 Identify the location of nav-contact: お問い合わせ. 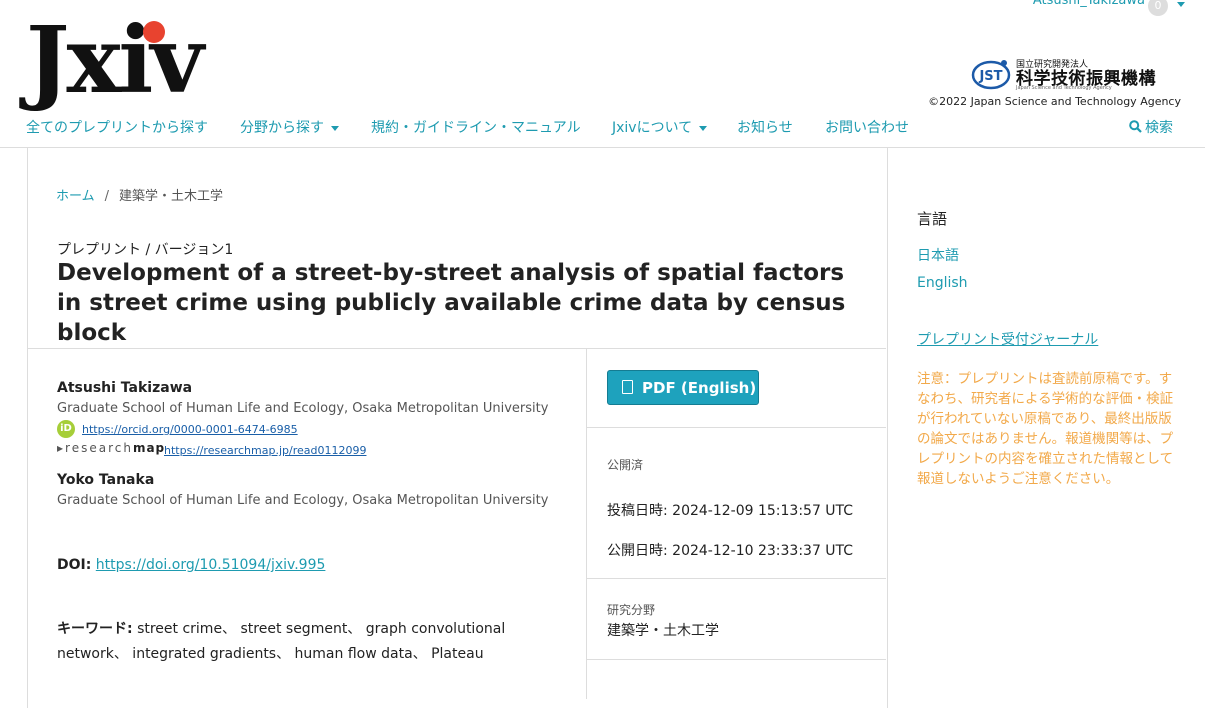
(867, 127).